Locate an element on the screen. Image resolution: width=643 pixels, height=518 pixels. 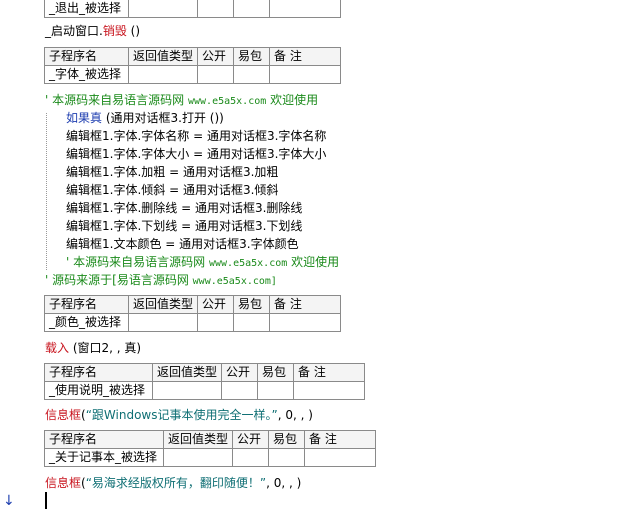
code-line-assign: 编辑框1.文本颜色 = 通用对话框3.字体颜色 is located at coordinates (182, 243).